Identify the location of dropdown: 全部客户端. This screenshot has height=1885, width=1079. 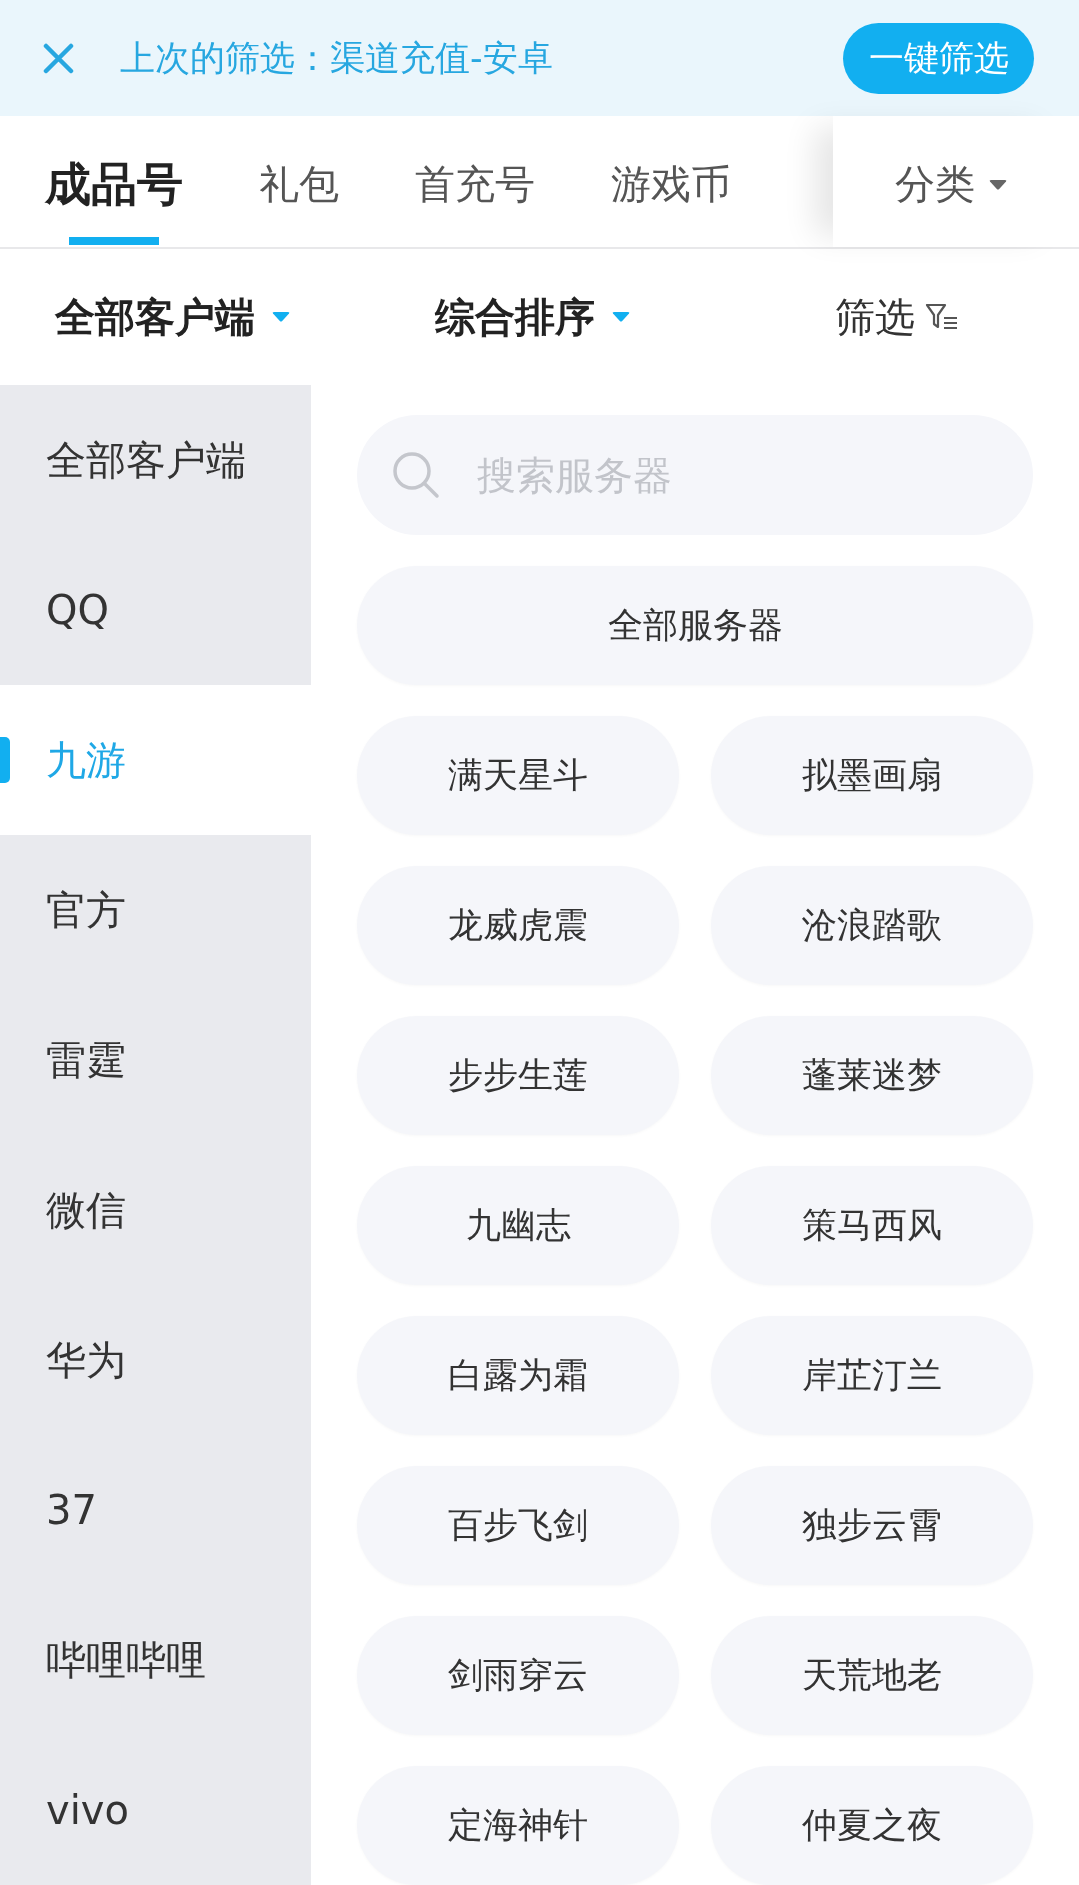
(172, 317).